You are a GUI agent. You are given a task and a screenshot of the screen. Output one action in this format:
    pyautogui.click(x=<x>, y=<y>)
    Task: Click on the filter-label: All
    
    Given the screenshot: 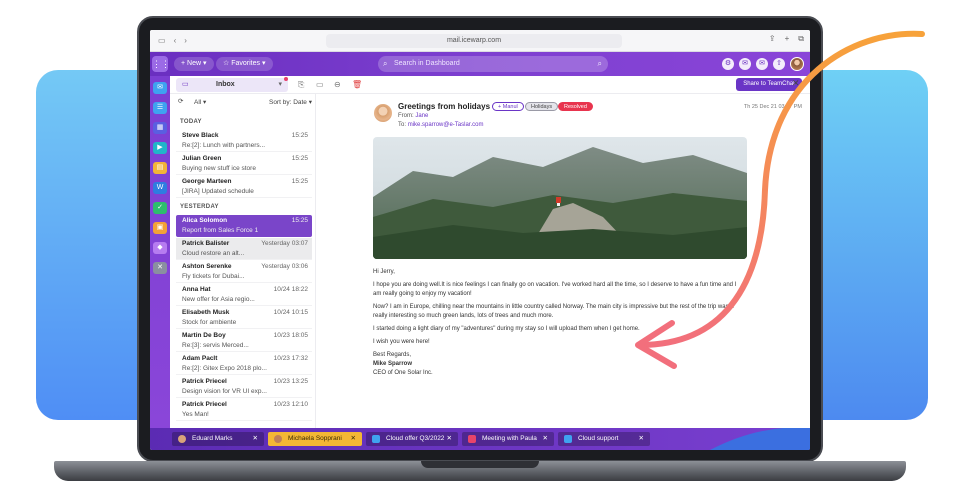 What is the action you would take?
    pyautogui.click(x=198, y=102)
    